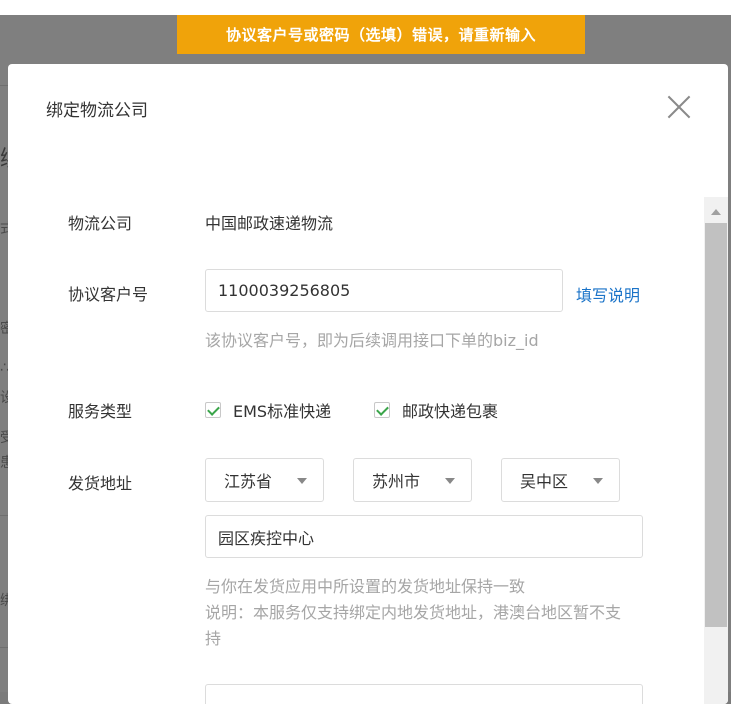  Describe the element at coordinates (365, 7) in the screenshot. I see `top-bar` at that location.